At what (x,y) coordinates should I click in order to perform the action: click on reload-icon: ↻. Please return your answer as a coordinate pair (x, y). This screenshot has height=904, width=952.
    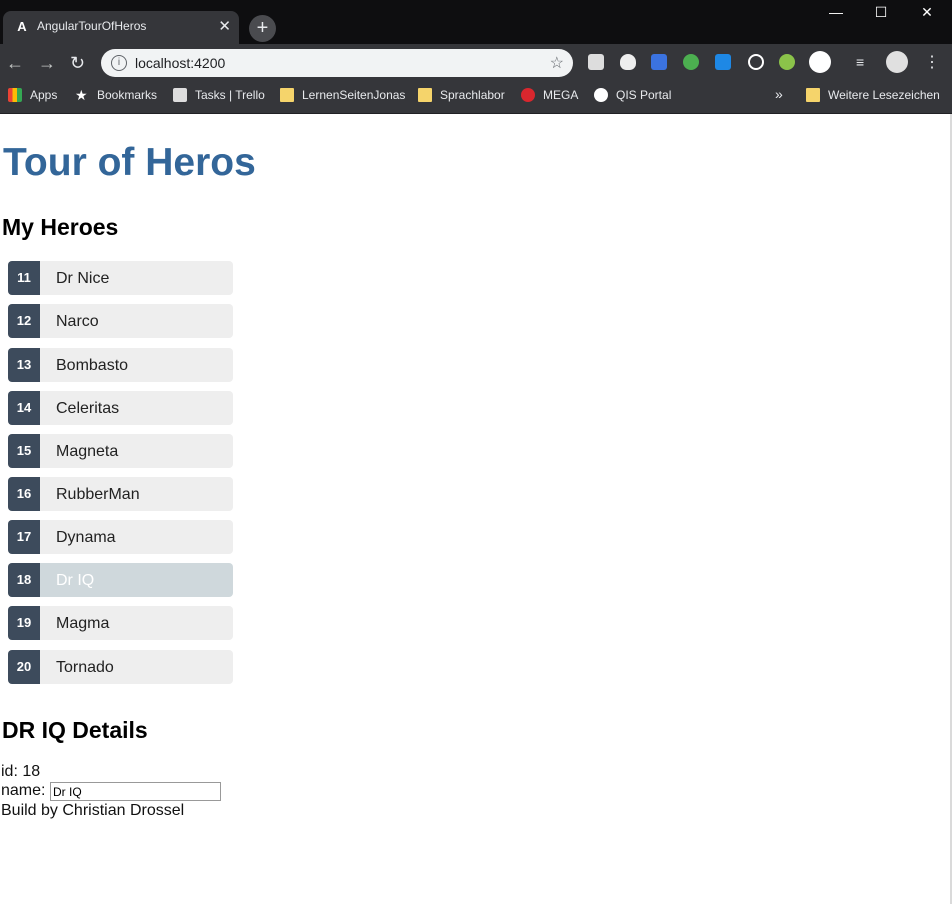
    Looking at the image, I should click on (77, 63).